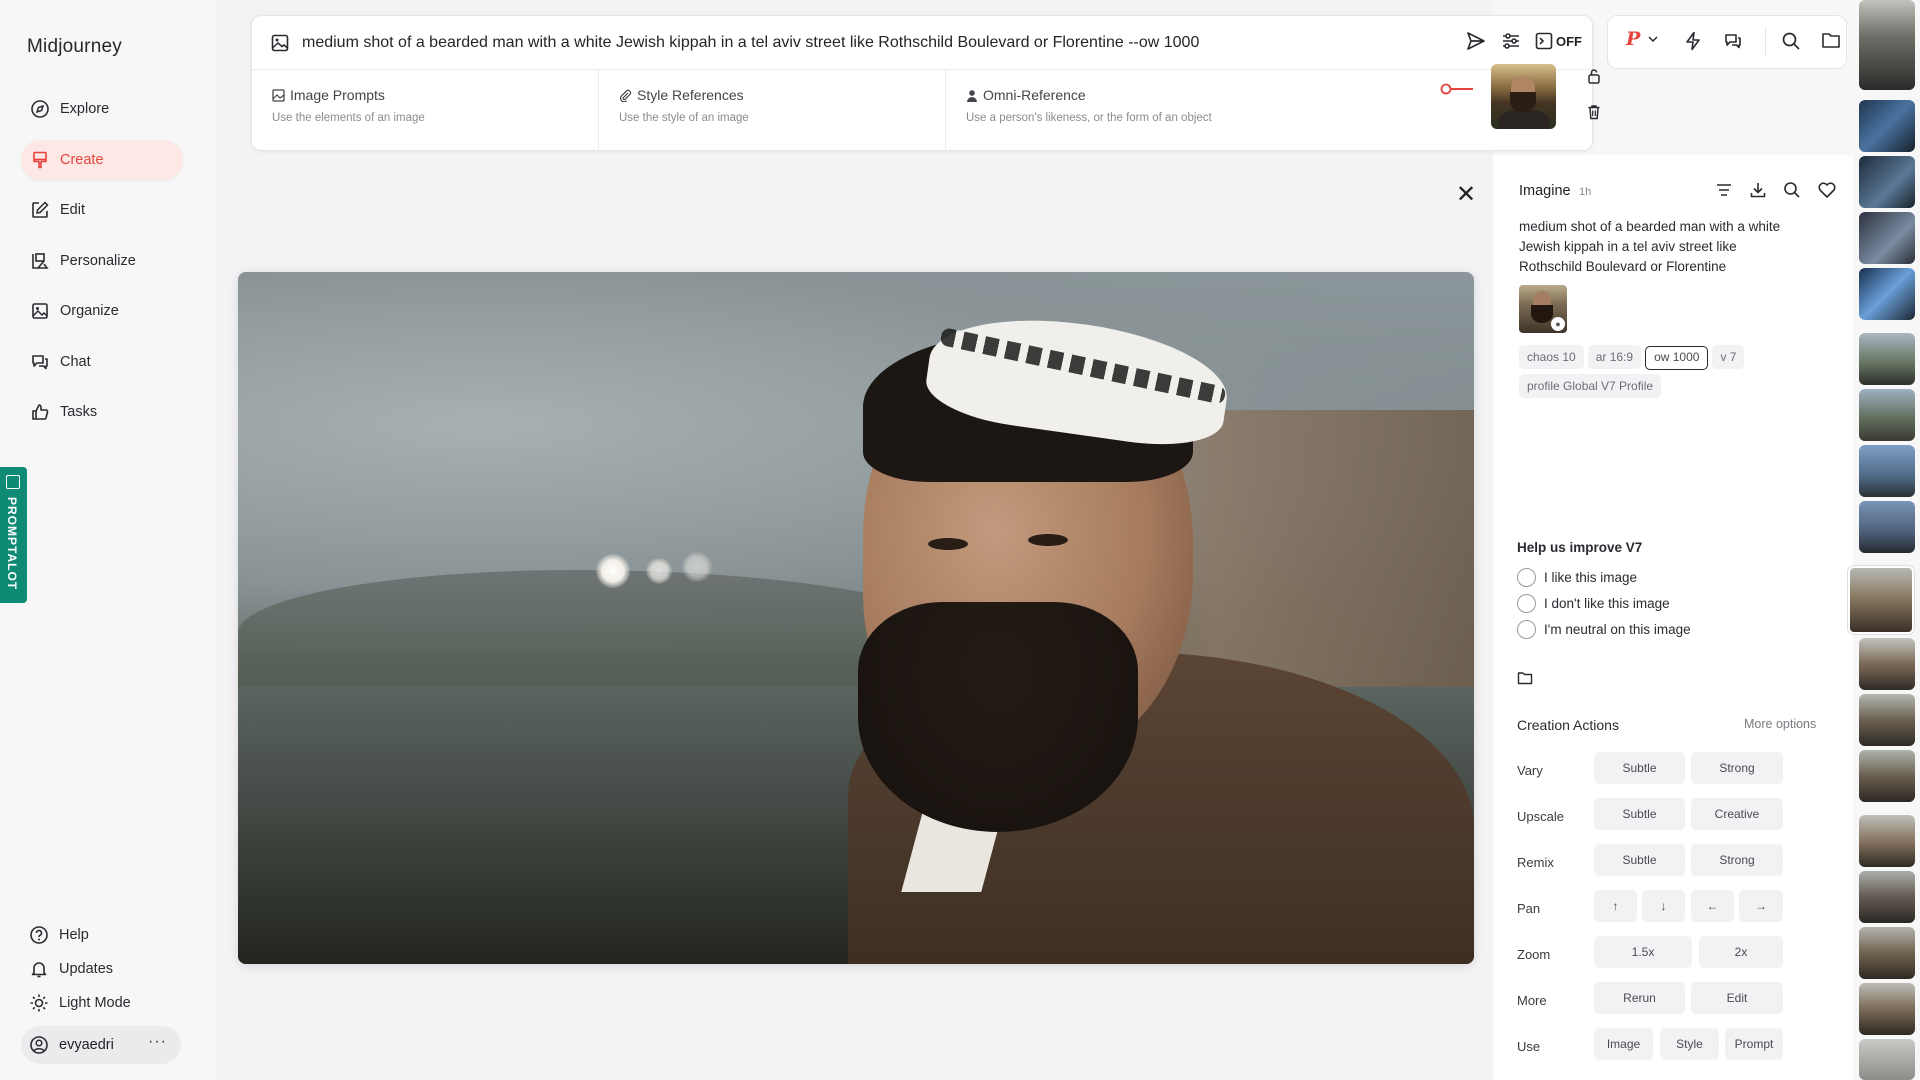  I want to click on upscale-creative-button: Creative, so click(1737, 814).